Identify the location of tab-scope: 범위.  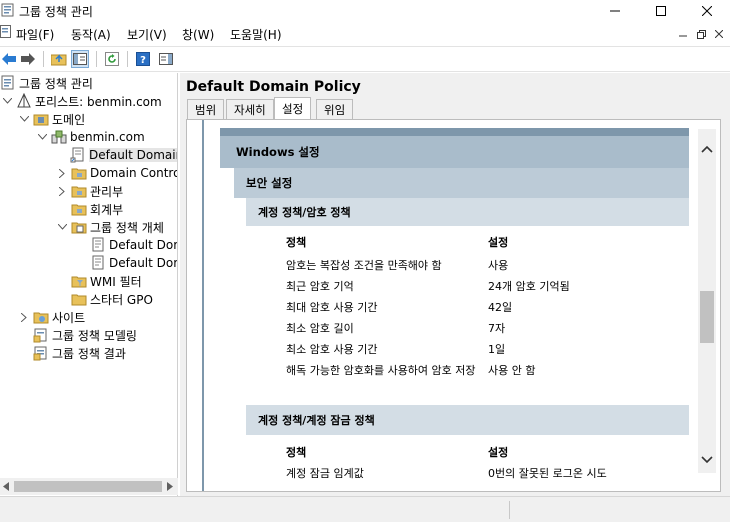
(206, 109).